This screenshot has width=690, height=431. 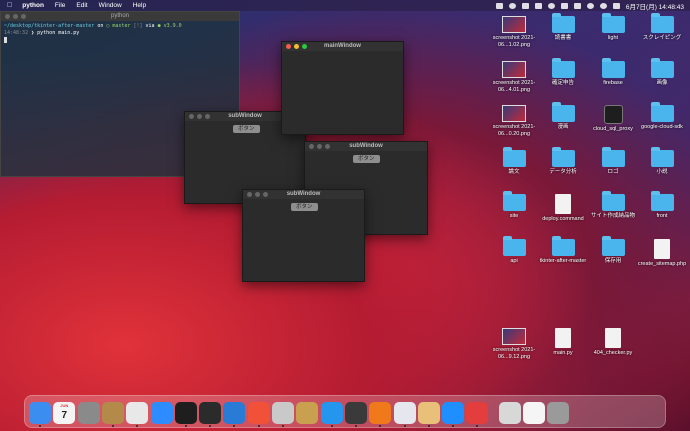 What do you see at coordinates (662, 72) in the screenshot?
I see `desktop-icon: 画像` at bounding box center [662, 72].